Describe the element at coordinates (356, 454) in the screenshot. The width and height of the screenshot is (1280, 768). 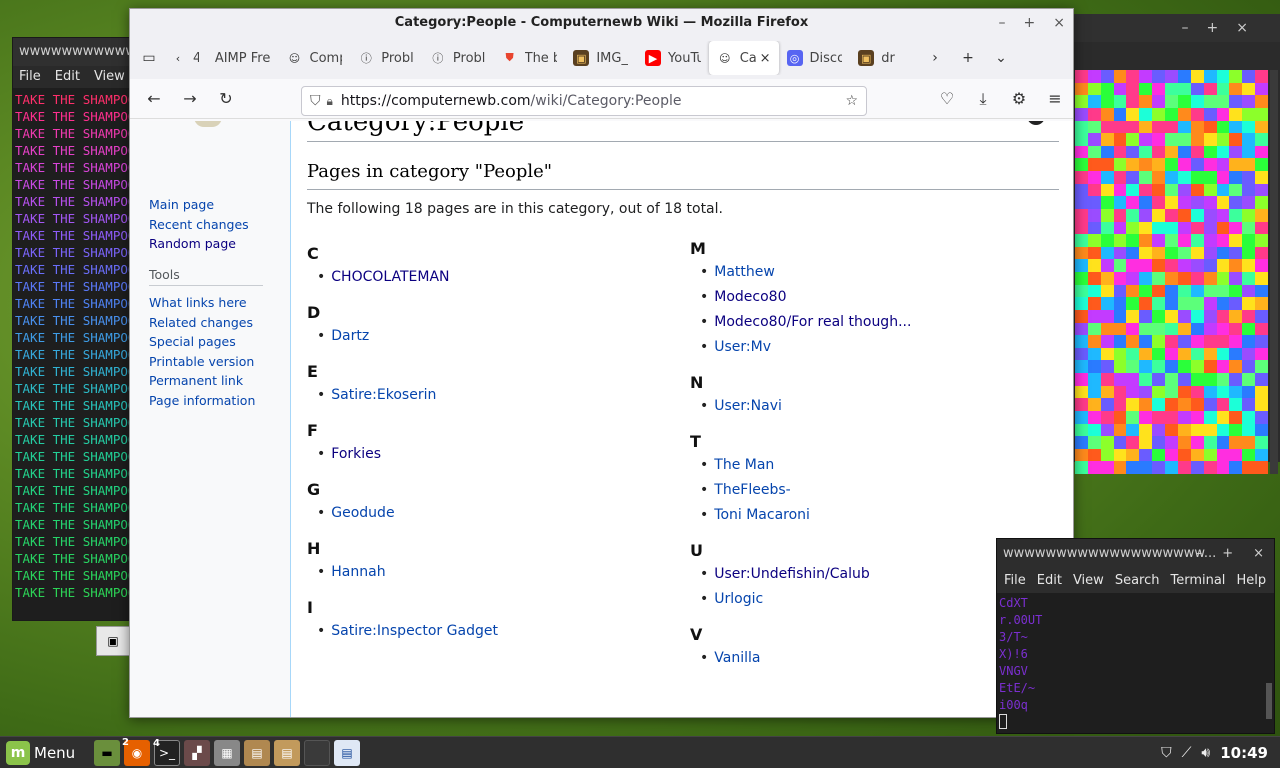
I see `category-page-link: Forkies` at that location.